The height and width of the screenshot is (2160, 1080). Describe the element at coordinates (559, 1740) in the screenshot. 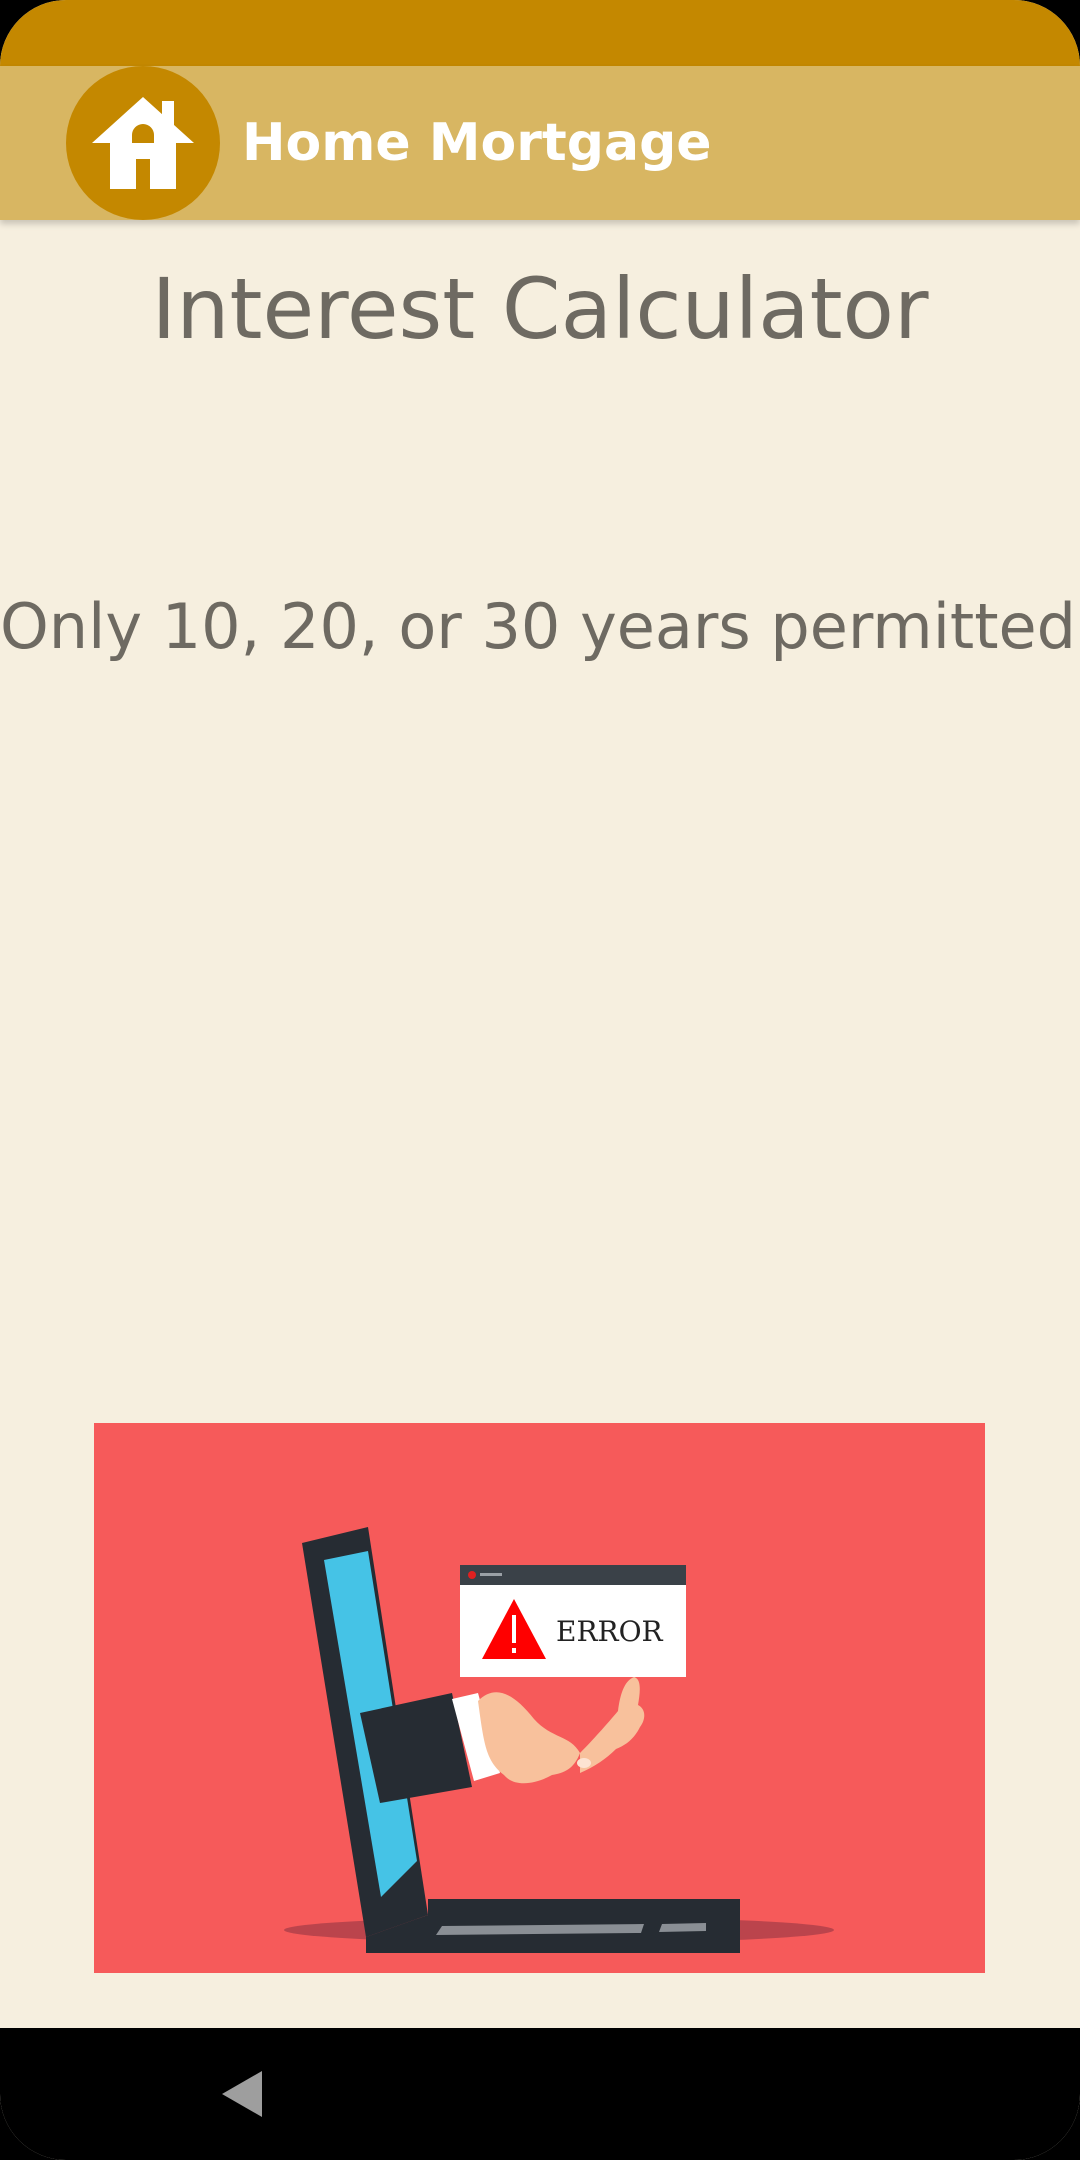

I see `laptop-error-graphic: ERROR` at that location.